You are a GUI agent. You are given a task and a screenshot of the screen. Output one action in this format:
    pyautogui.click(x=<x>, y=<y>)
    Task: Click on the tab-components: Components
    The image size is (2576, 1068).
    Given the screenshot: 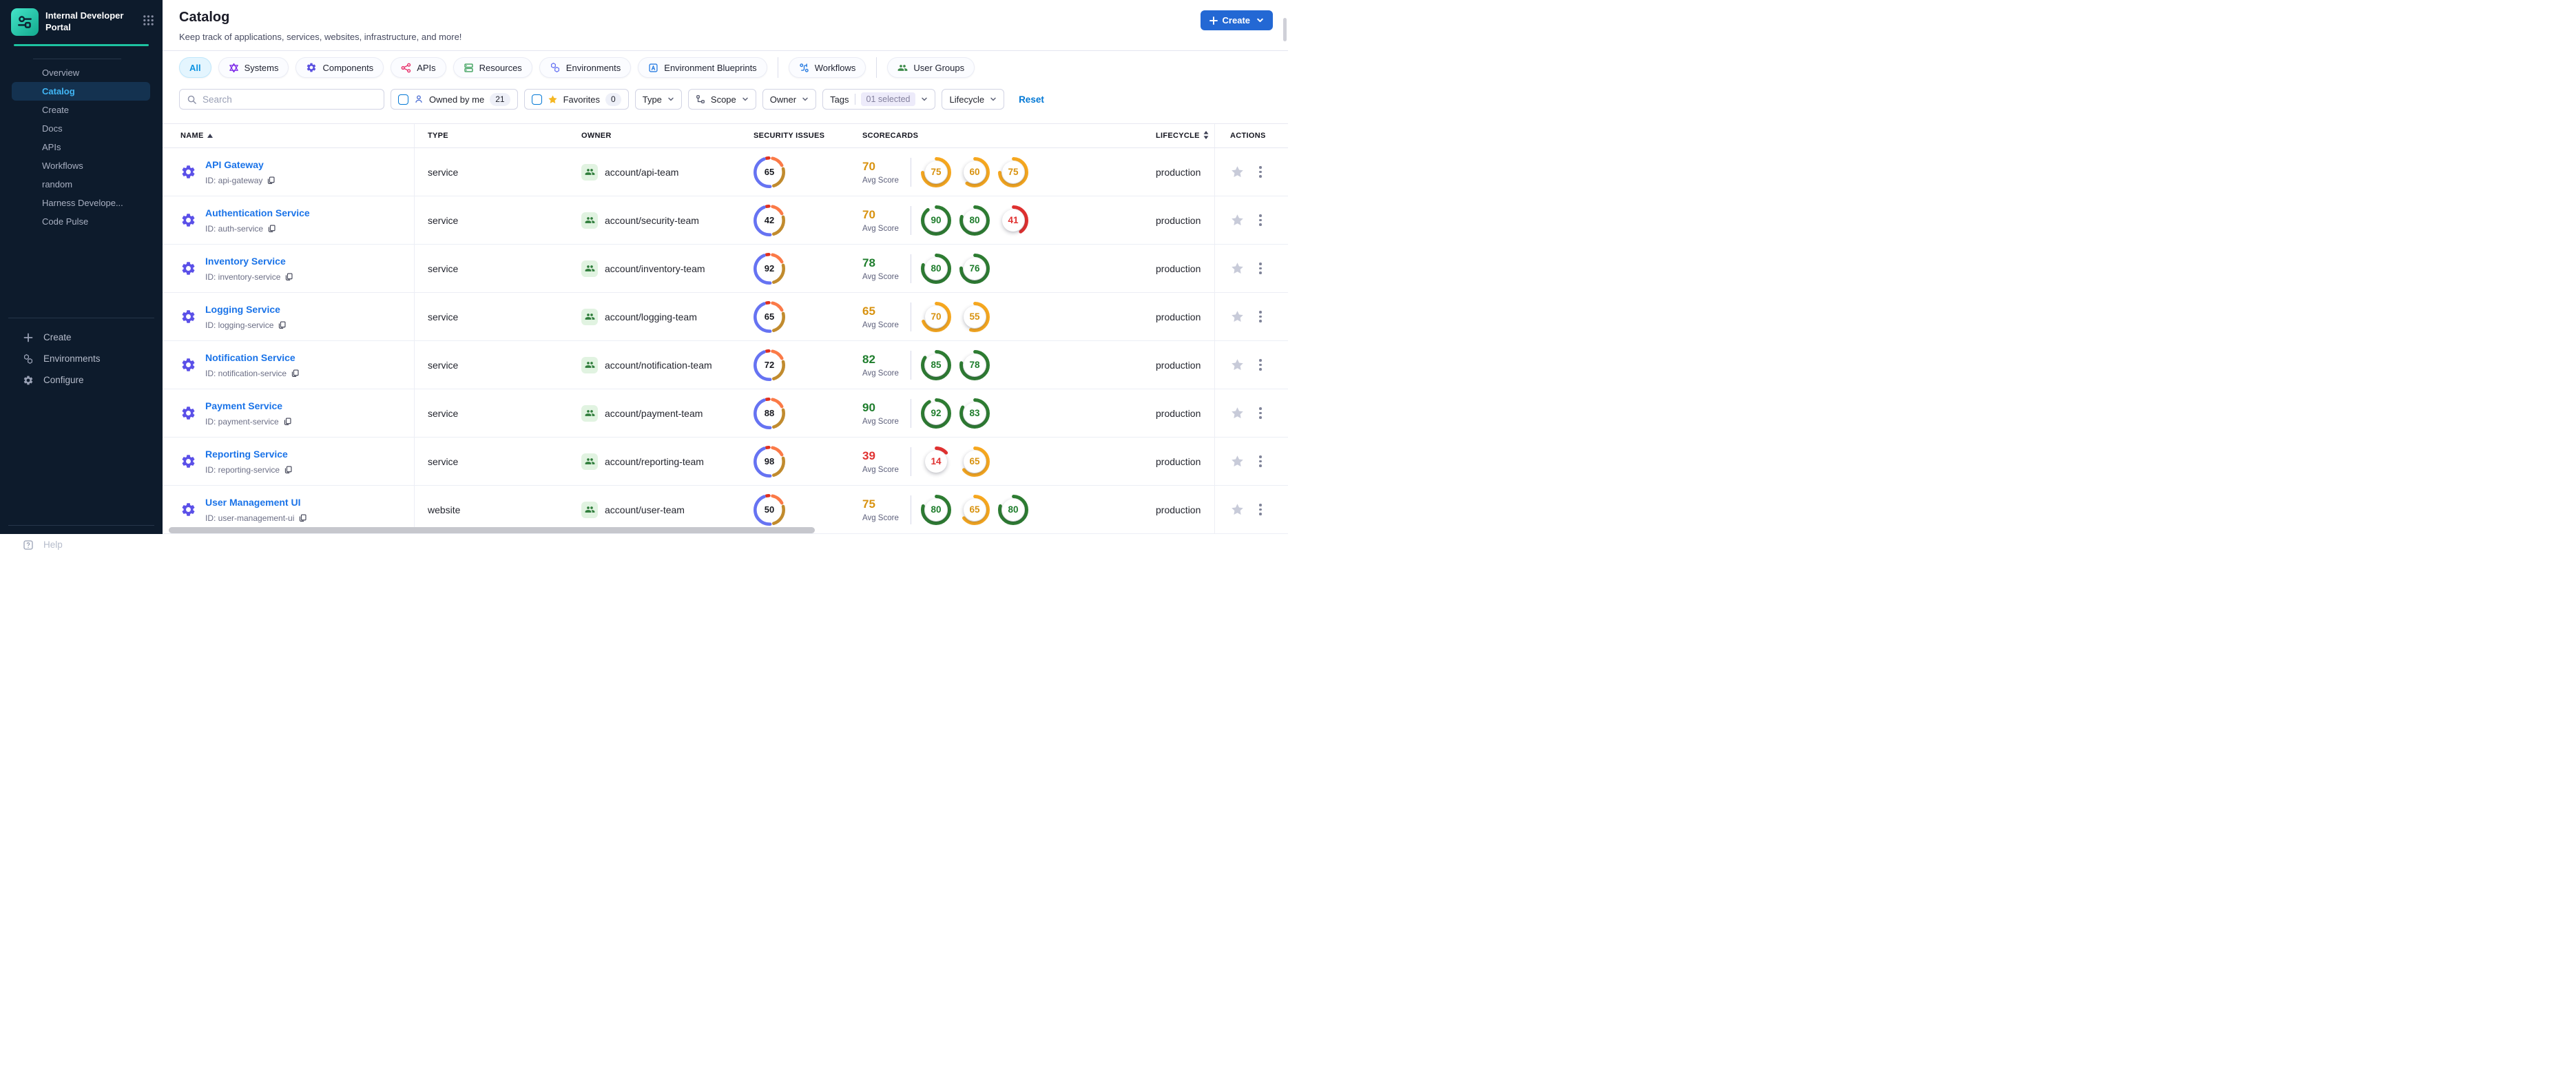 What is the action you would take?
    pyautogui.click(x=339, y=67)
    